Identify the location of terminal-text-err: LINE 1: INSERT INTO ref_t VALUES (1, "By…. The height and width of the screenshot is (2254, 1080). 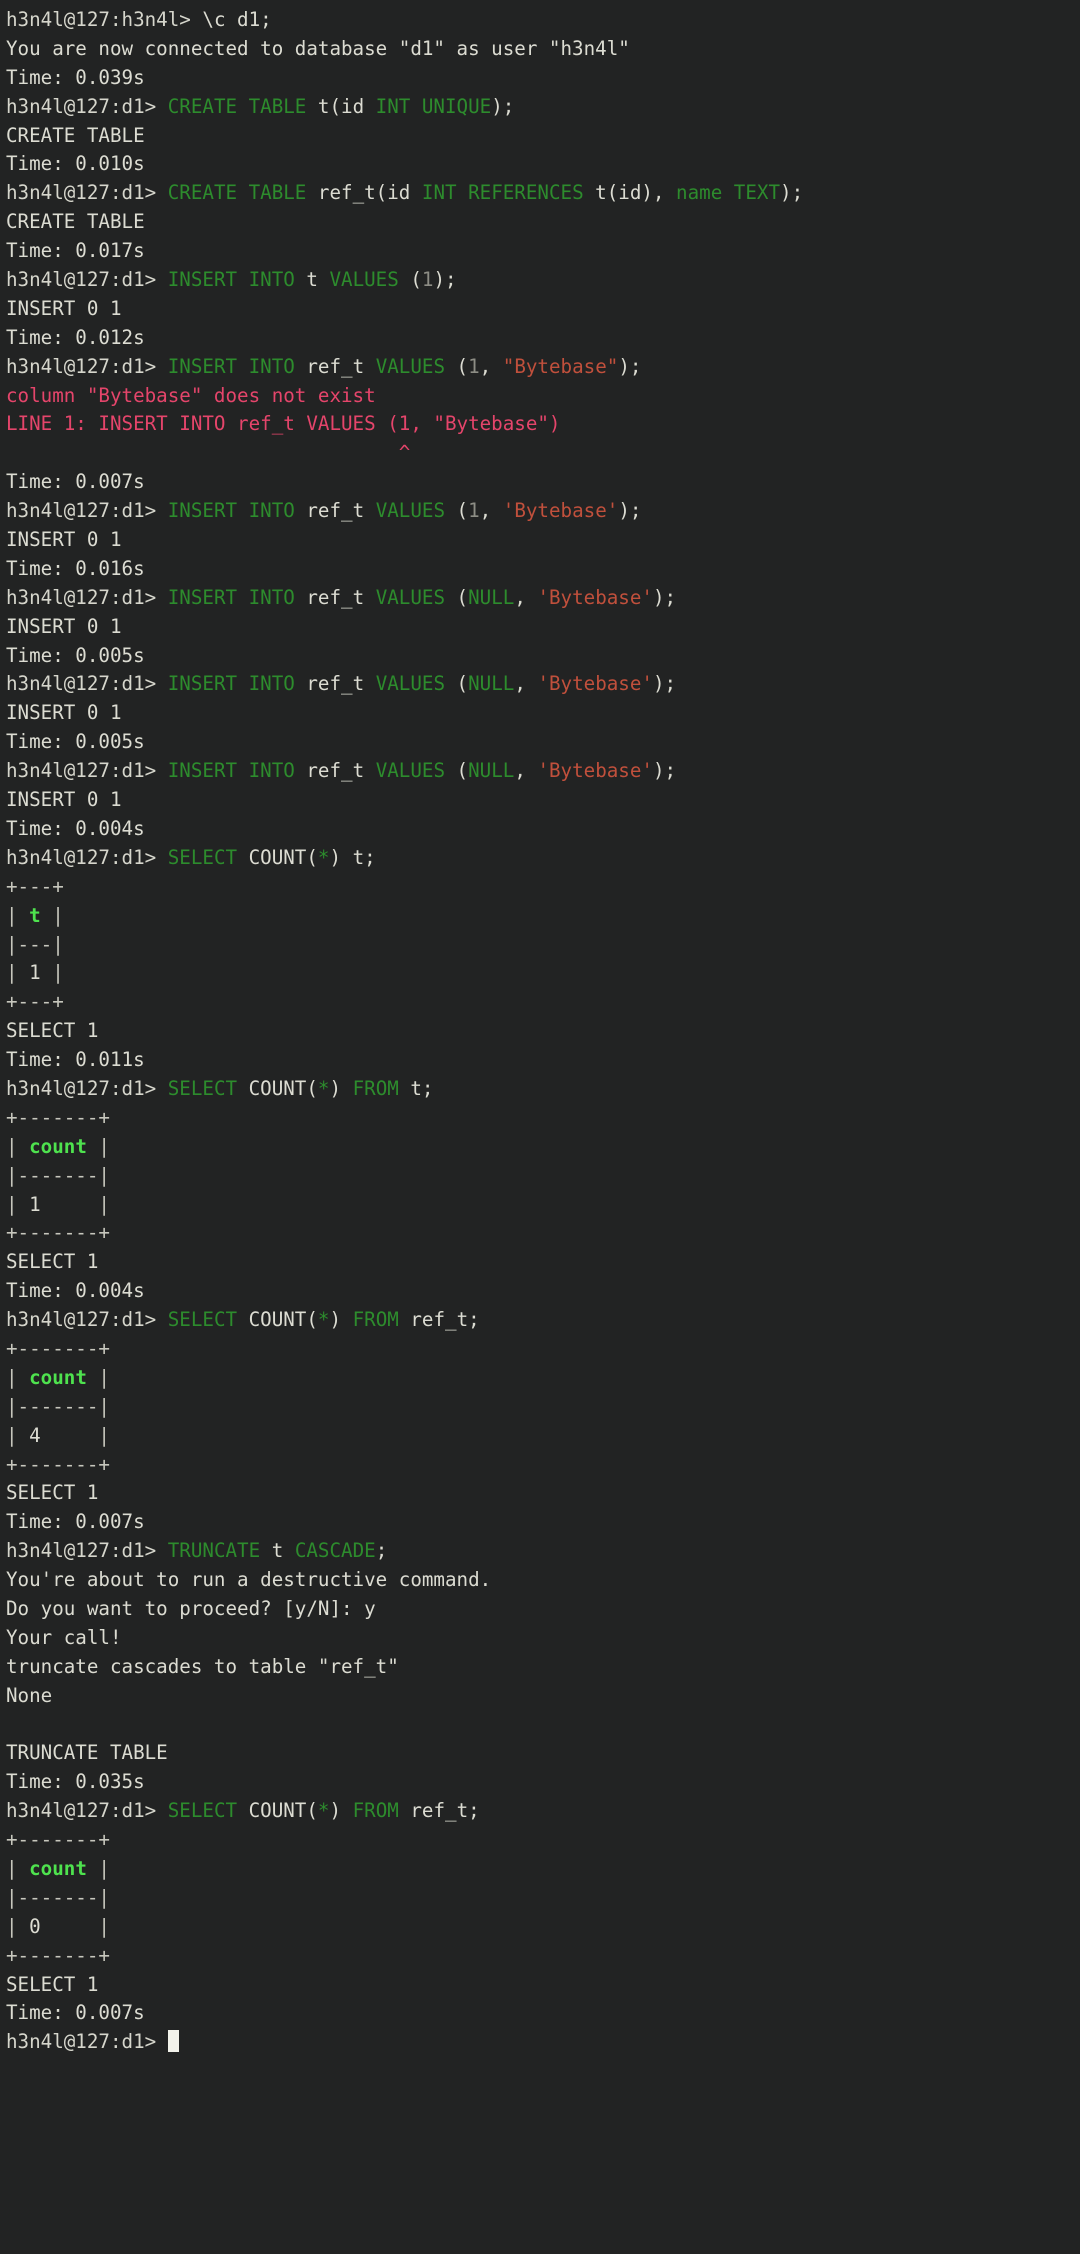
(283, 424).